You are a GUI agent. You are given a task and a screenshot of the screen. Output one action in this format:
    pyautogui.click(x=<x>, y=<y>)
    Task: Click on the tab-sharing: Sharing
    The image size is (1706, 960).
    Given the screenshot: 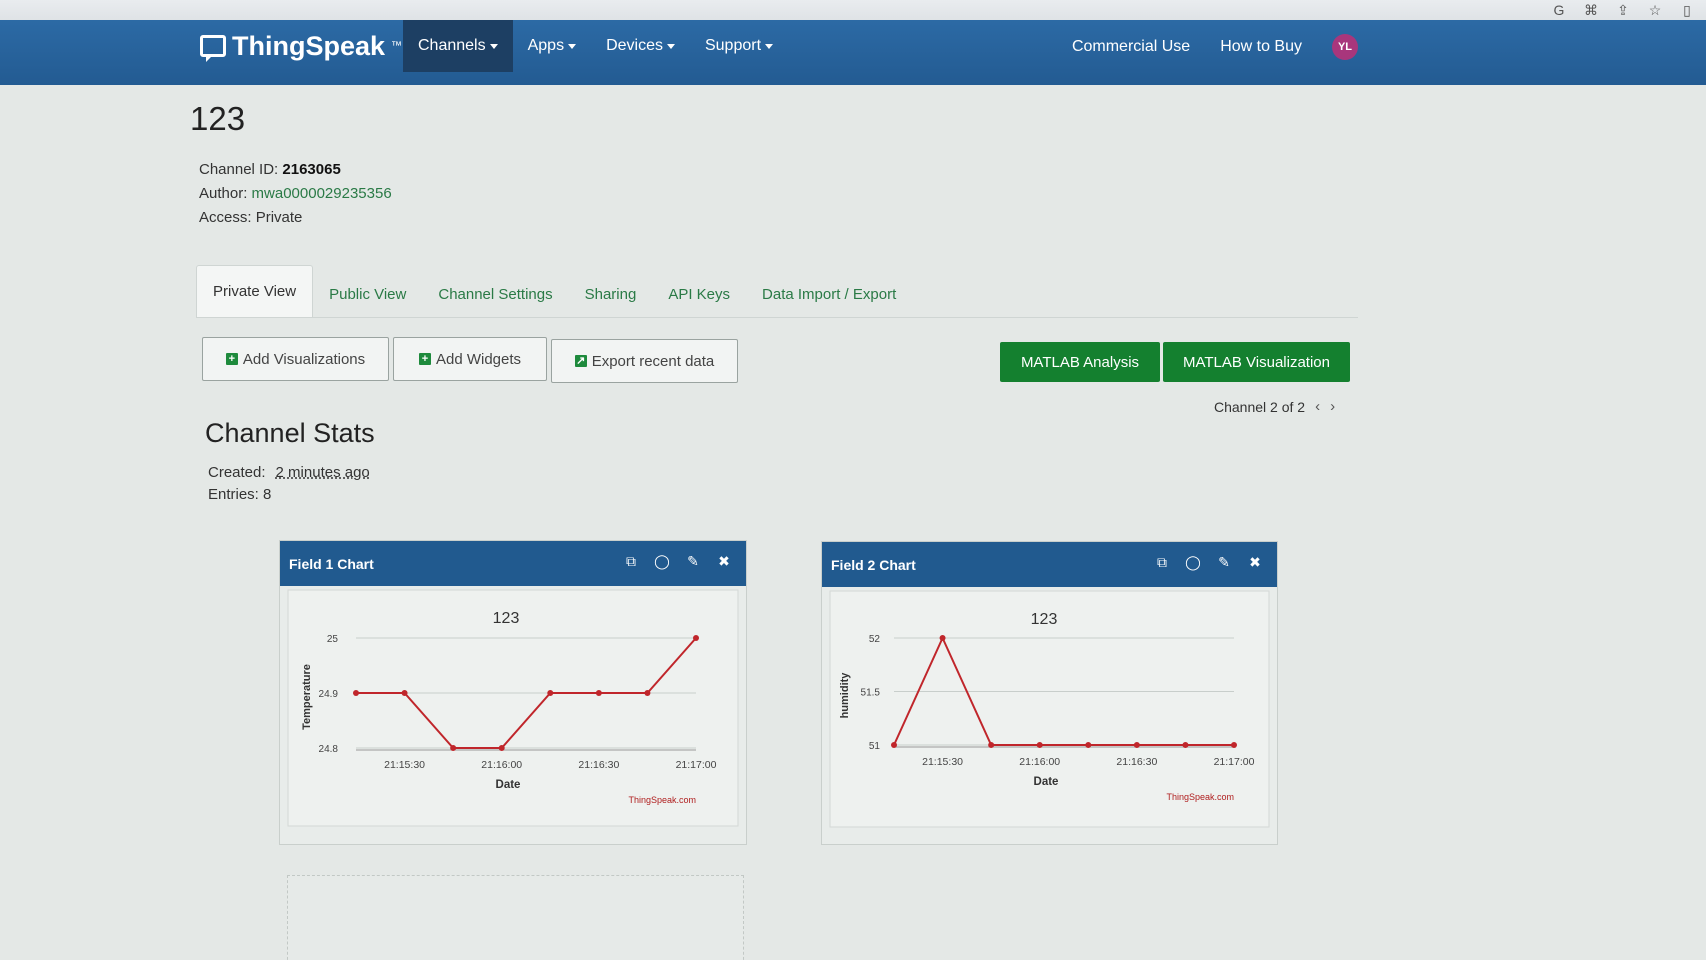 What is the action you would take?
    pyautogui.click(x=611, y=294)
    